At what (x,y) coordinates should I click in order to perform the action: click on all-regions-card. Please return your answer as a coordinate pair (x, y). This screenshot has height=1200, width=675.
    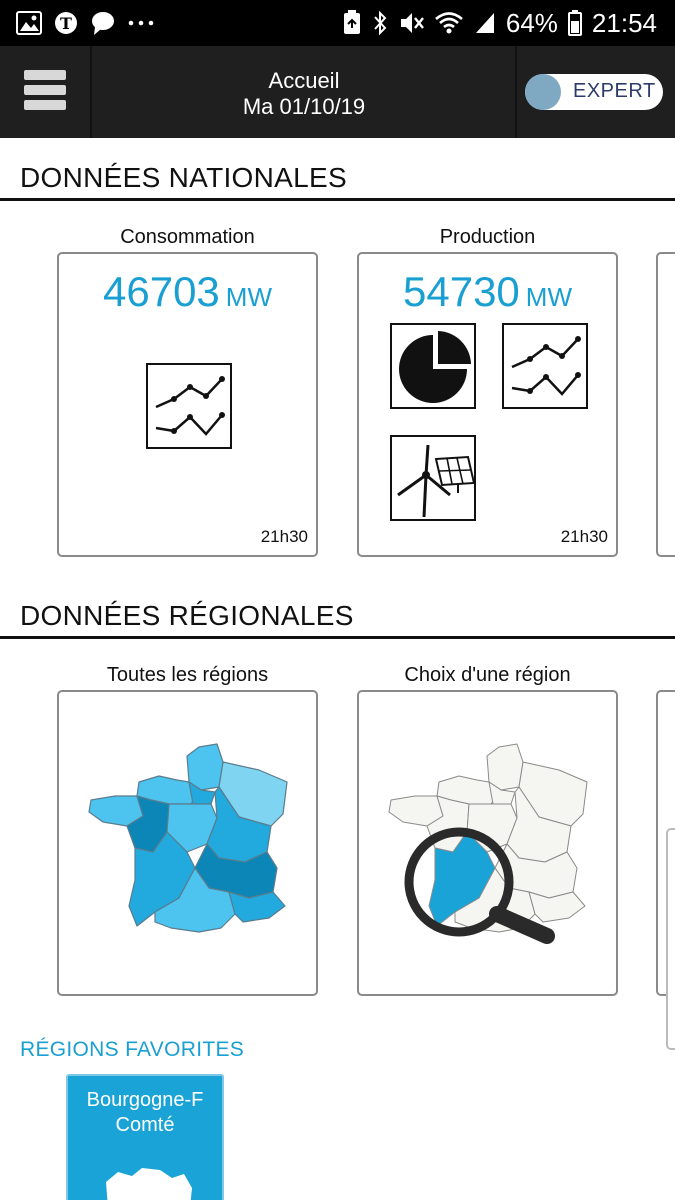
    Looking at the image, I should click on (187, 843).